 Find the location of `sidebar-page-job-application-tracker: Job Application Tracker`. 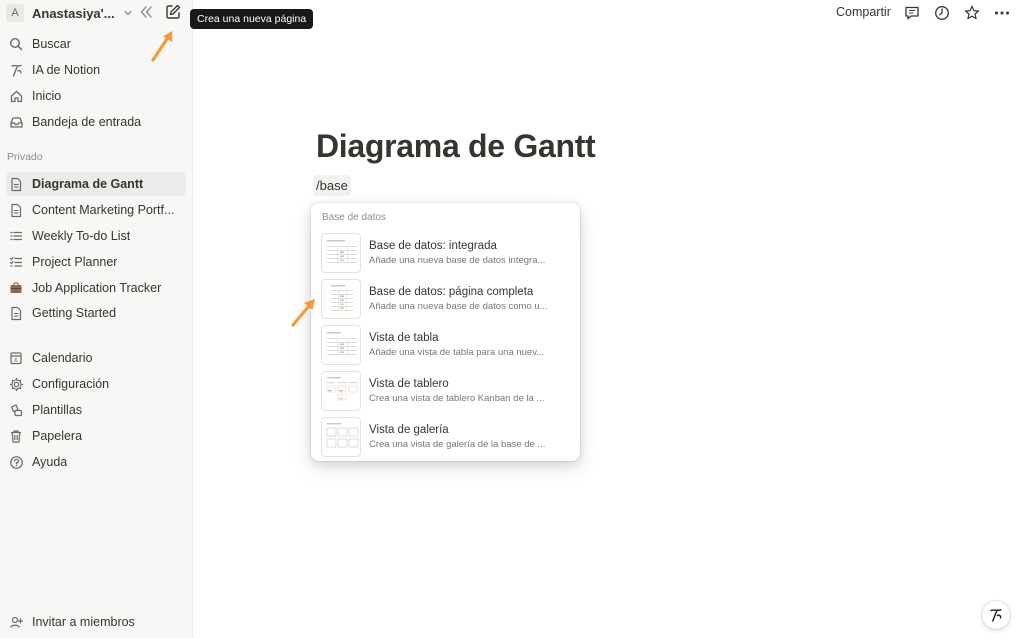

sidebar-page-job-application-tracker: Job Application Tracker is located at coordinates (96, 288).